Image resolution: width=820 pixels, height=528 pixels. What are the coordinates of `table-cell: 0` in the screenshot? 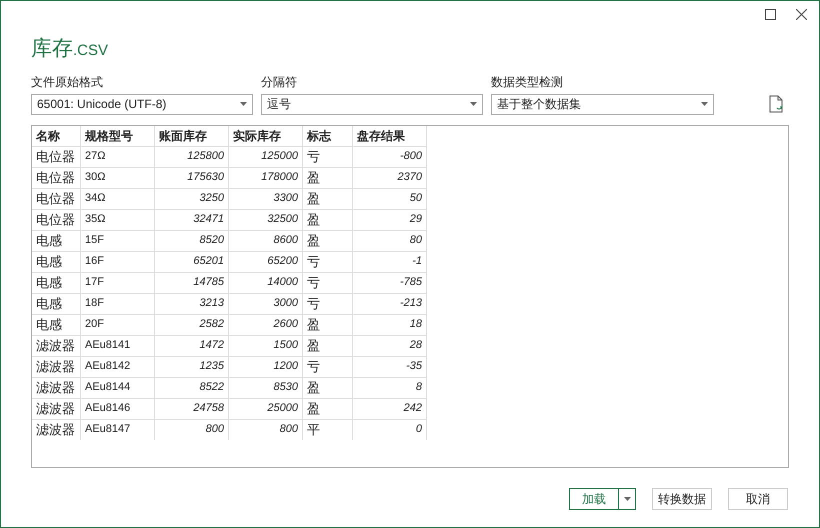 It's located at (390, 429).